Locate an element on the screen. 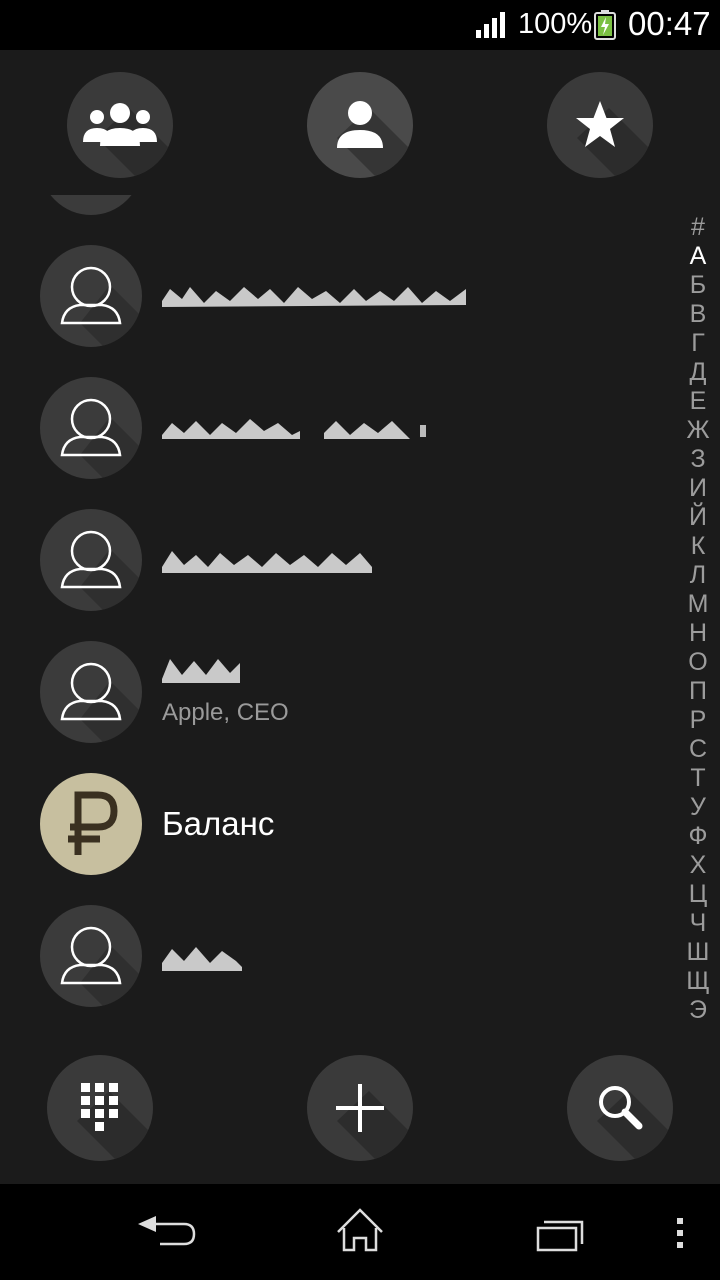  dialpad-button is located at coordinates (100, 1108).